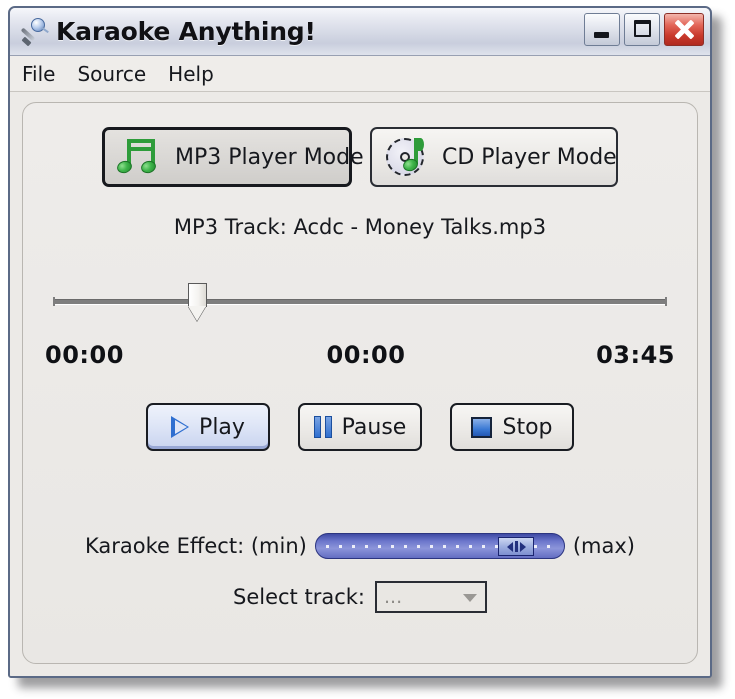 The image size is (735, 699). I want to click on total-time-label: 03:45, so click(635, 355).